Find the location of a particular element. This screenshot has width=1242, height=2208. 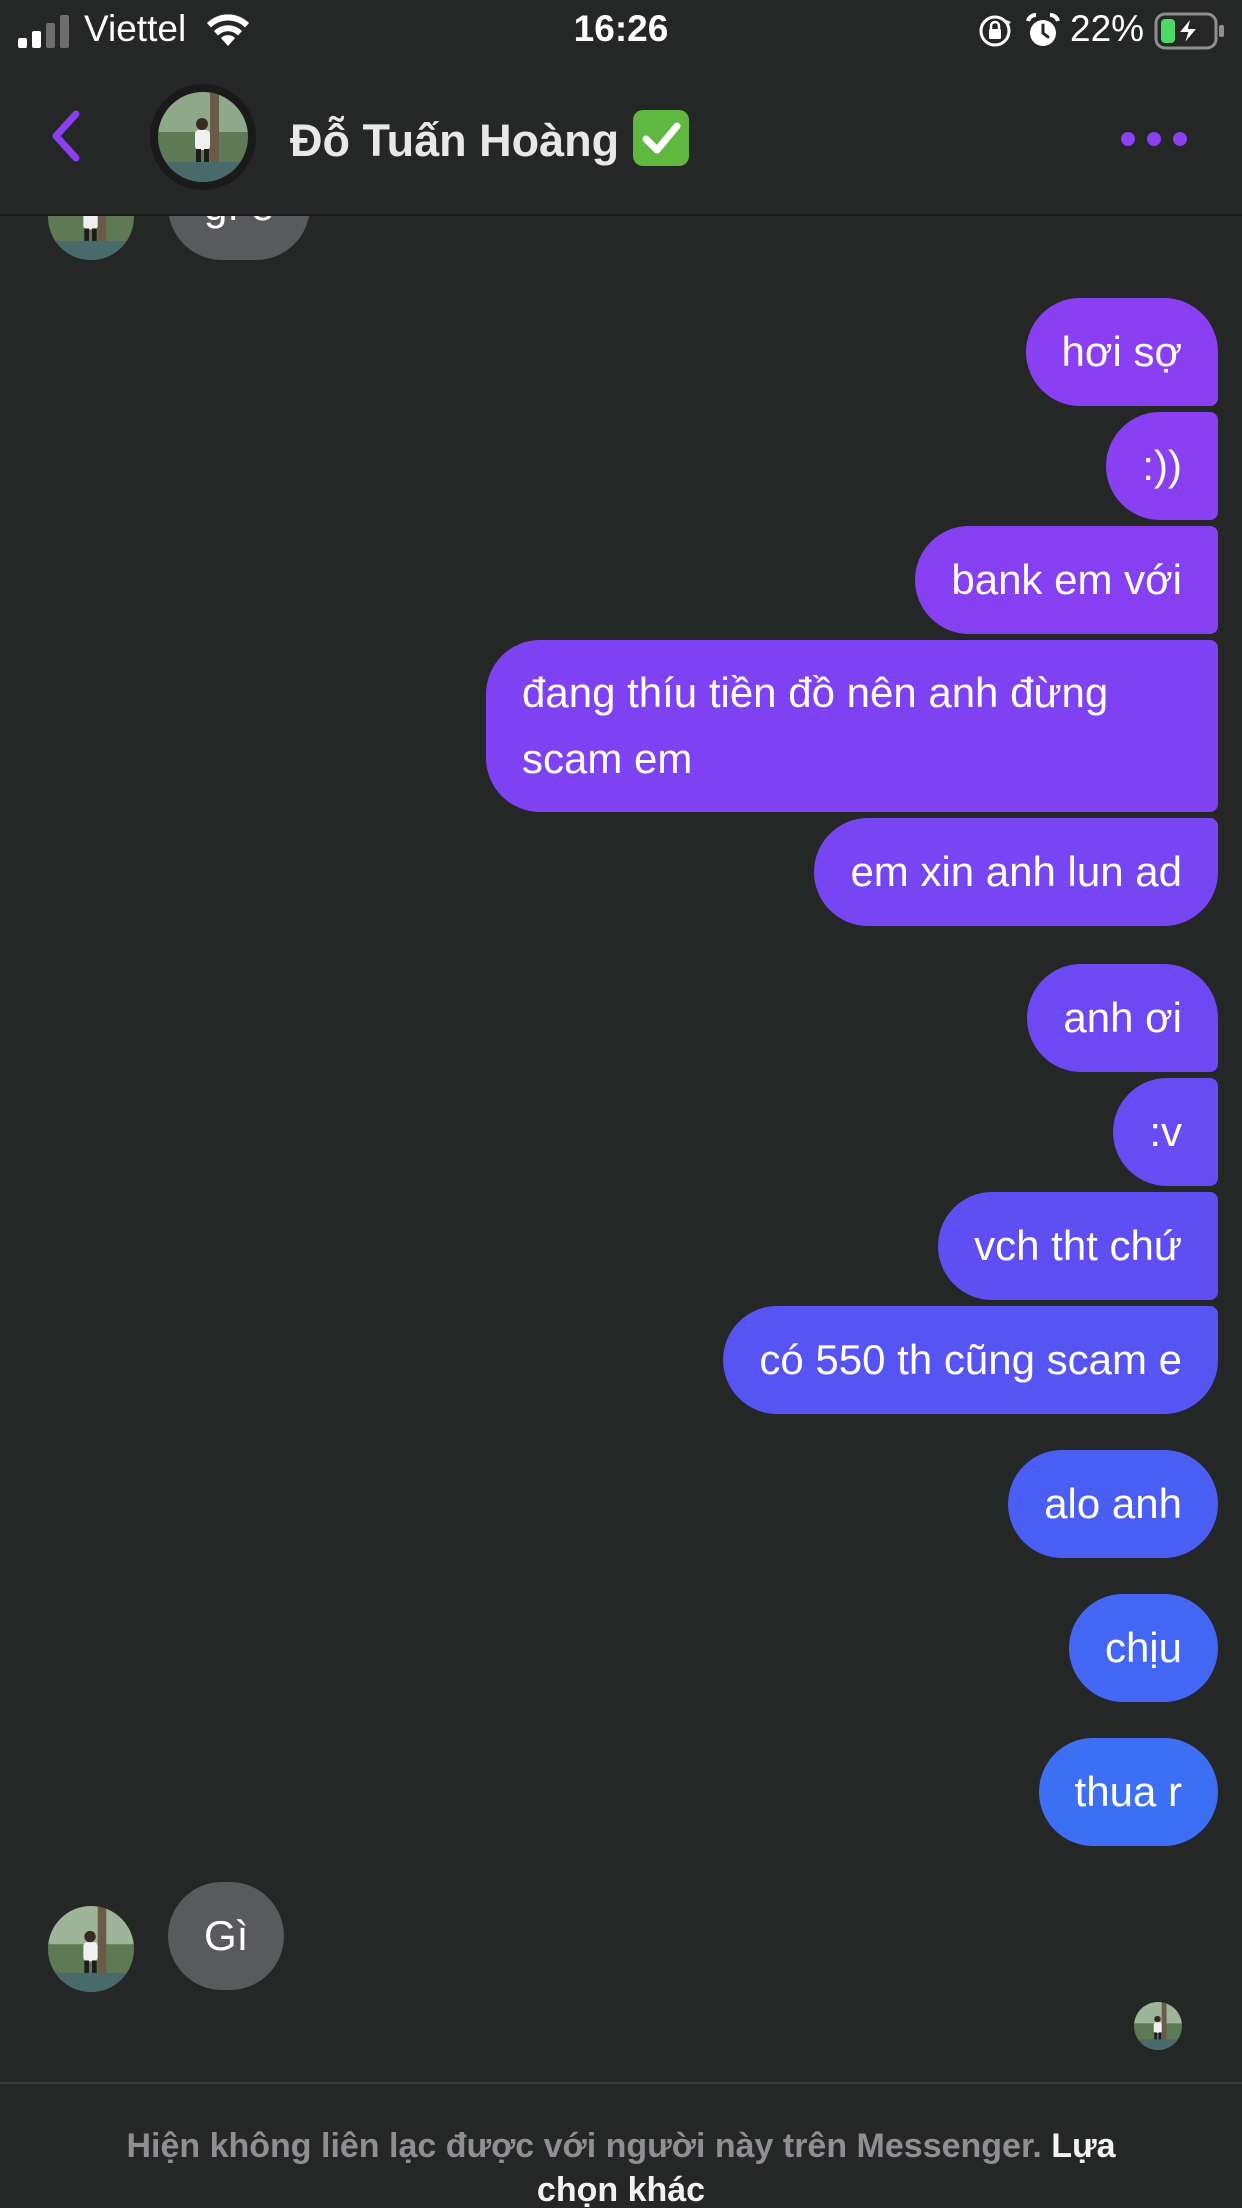

incoming-message-bubble: Gì is located at coordinates (226, 1936).